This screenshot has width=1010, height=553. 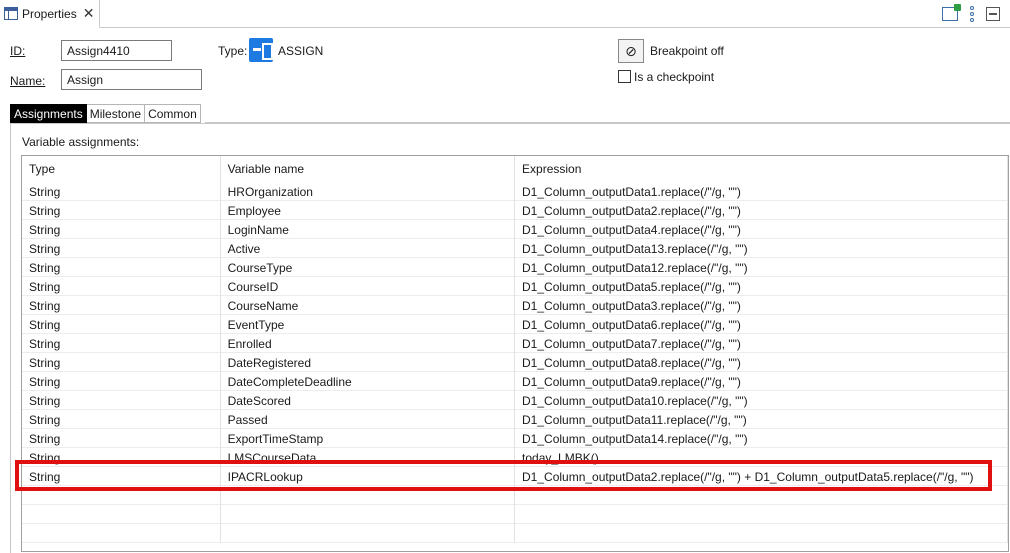 I want to click on cell-variable-name: EventType, so click(x=368, y=324).